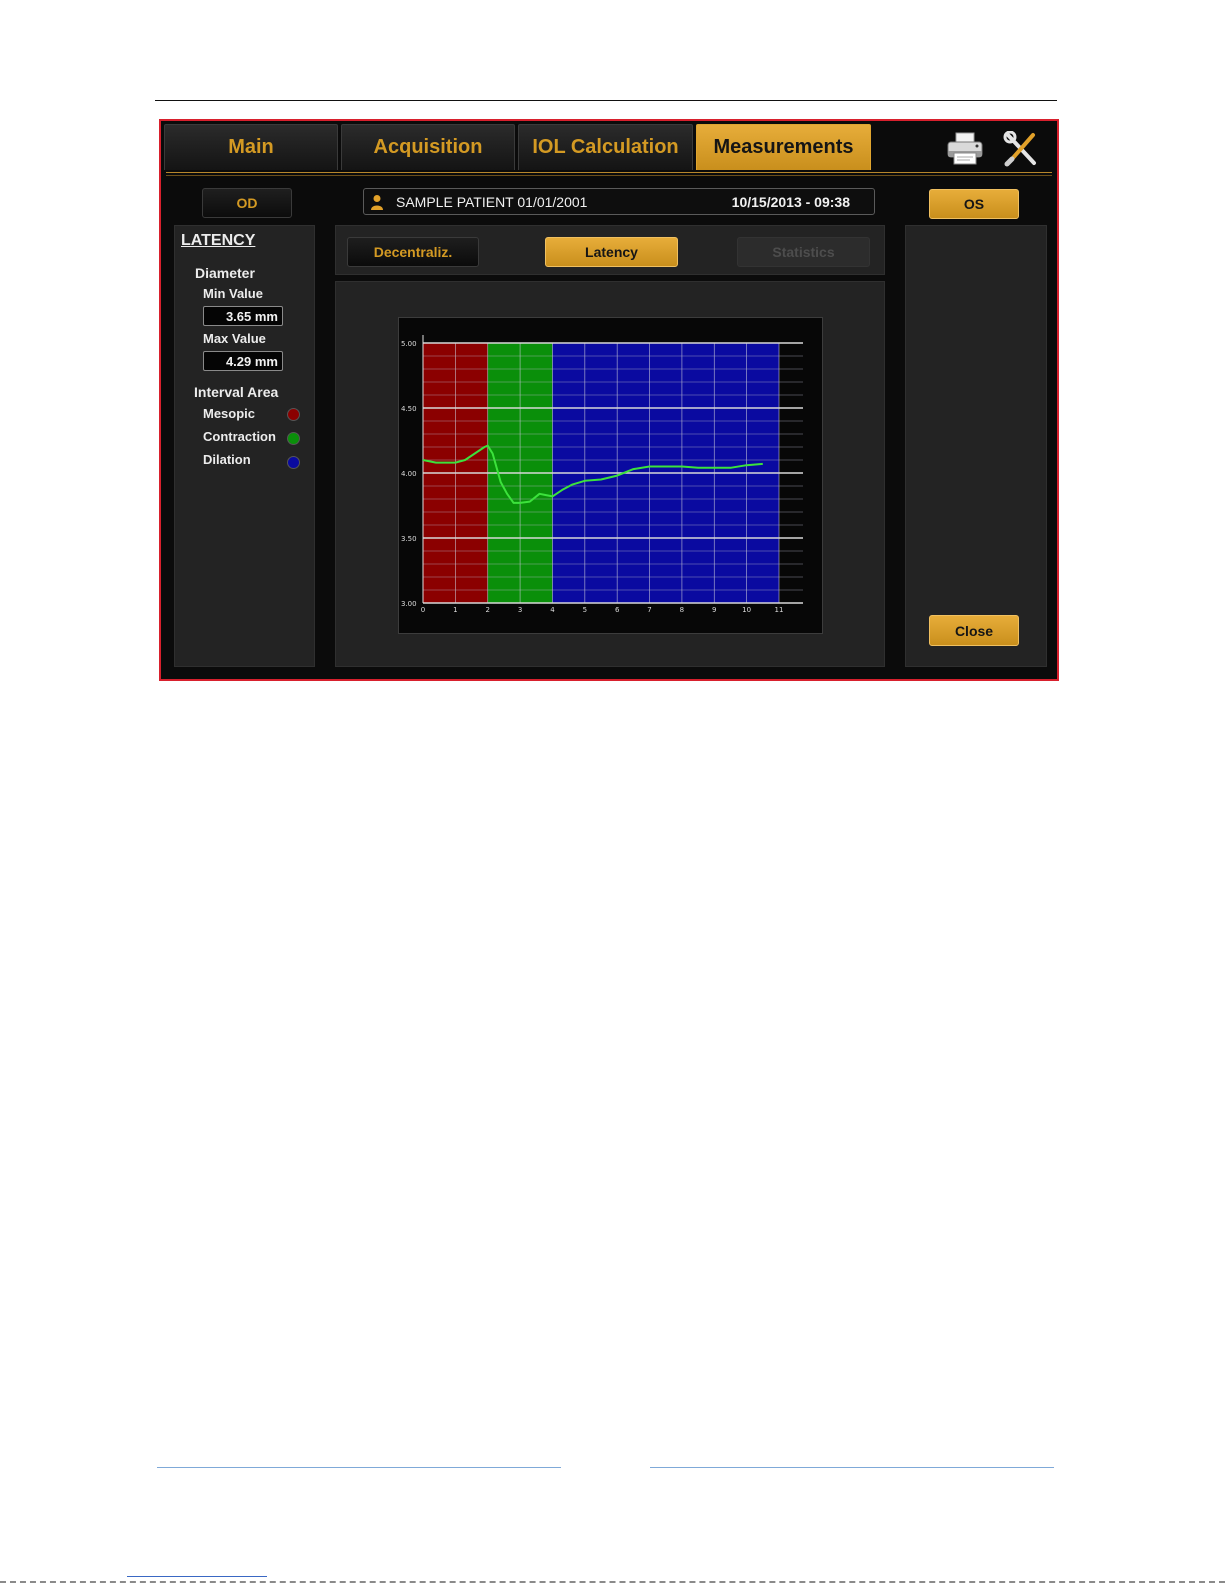 The image size is (1225, 1585). What do you see at coordinates (233, 293) in the screenshot?
I see `min-value-label: Min Value` at bounding box center [233, 293].